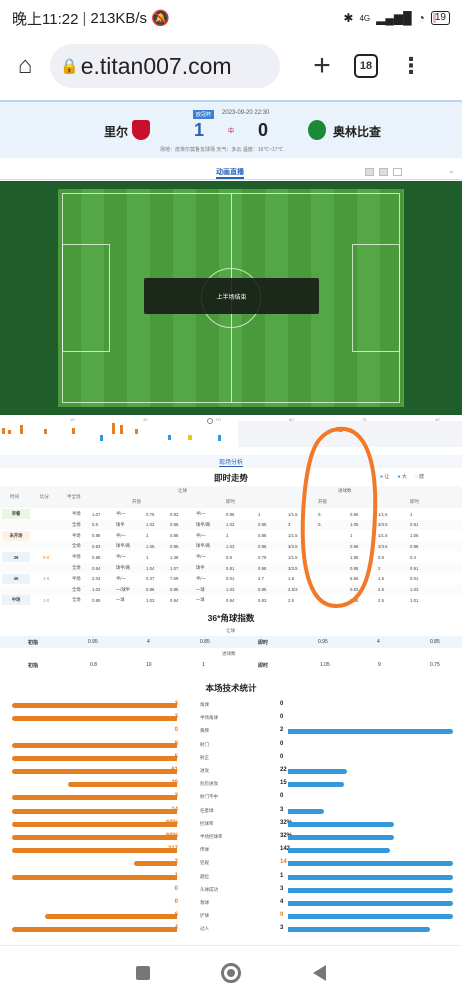  What do you see at coordinates (231, 758) in the screenshot?
I see `stat-row: 5 射正 0` at bounding box center [231, 758].